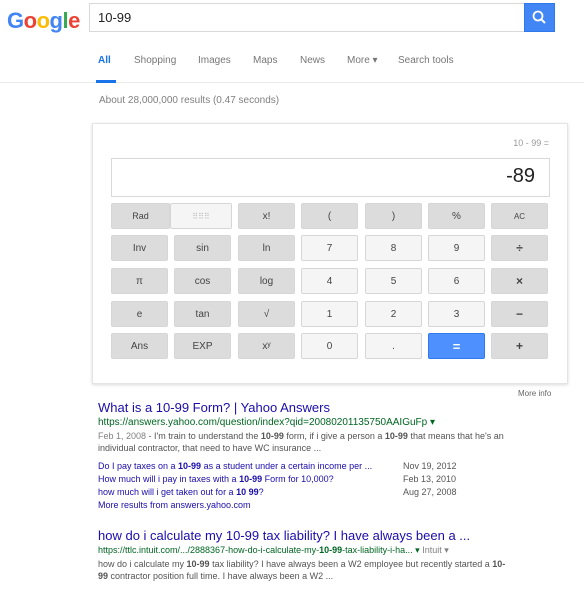 This screenshot has height=599, width=584. What do you see at coordinates (174, 505) in the screenshot?
I see `more-results-link: More results from answers.yahoo.com` at bounding box center [174, 505].